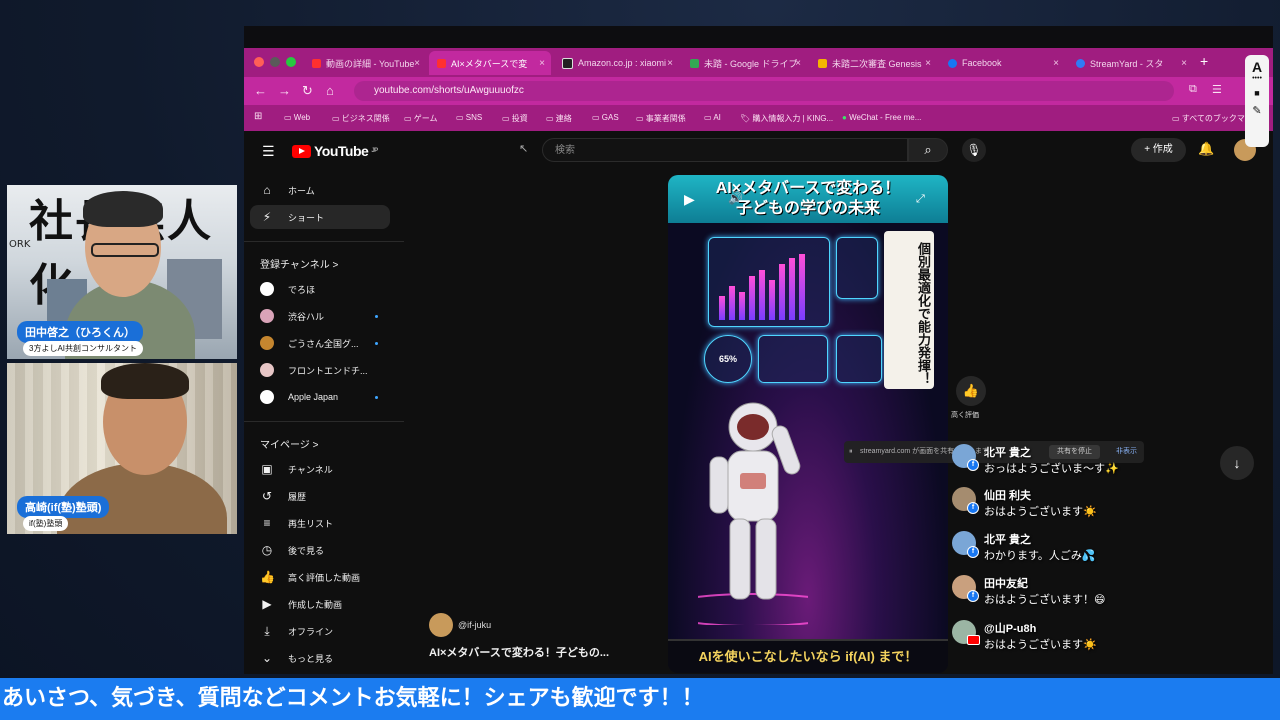 The image size is (1280, 720). Describe the element at coordinates (306, 217) in the screenshot. I see `sidebar-item-label: ショート` at that location.